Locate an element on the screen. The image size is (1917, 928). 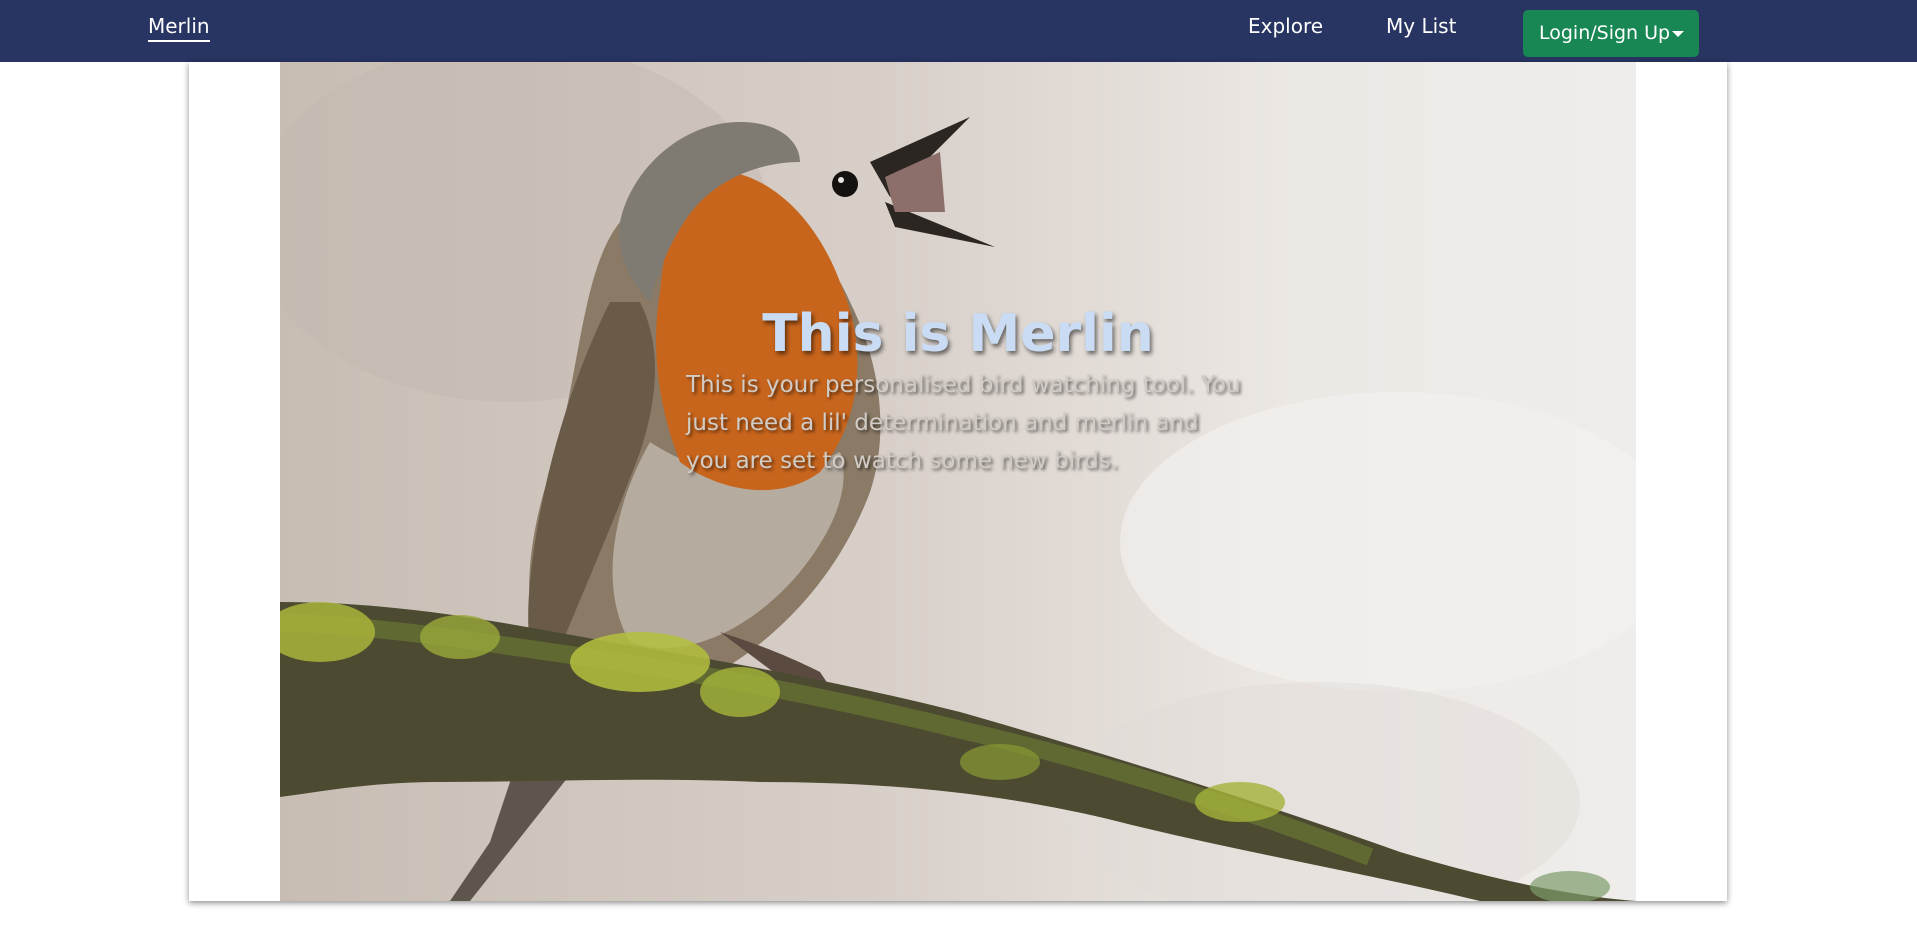
login-signup-dropdown-button: Login/Sign Up is located at coordinates (1611, 33).